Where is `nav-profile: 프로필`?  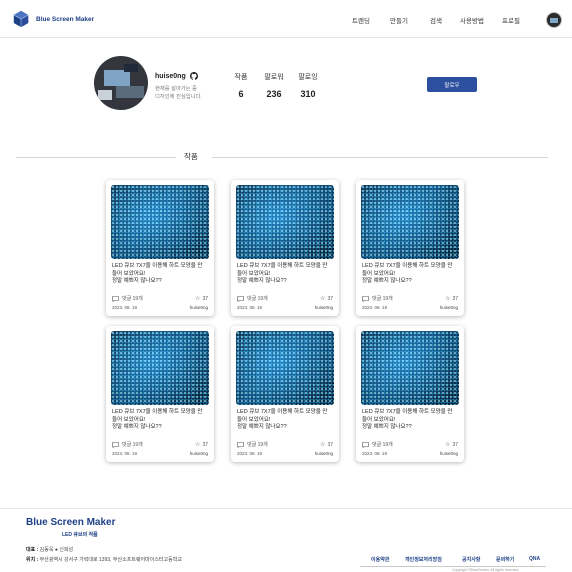
nav-profile: 프로필 is located at coordinates (511, 20).